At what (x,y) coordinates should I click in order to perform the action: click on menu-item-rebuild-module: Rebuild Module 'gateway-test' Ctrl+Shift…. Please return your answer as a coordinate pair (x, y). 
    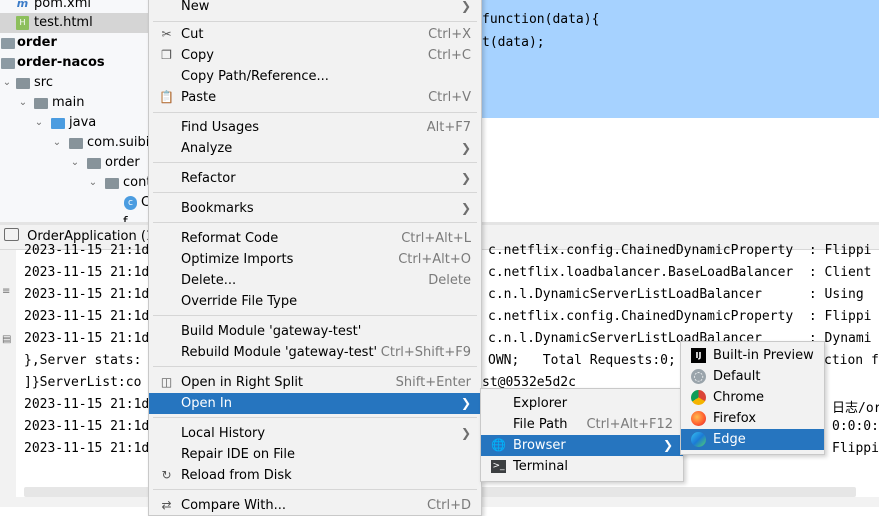
    Looking at the image, I should click on (315, 352).